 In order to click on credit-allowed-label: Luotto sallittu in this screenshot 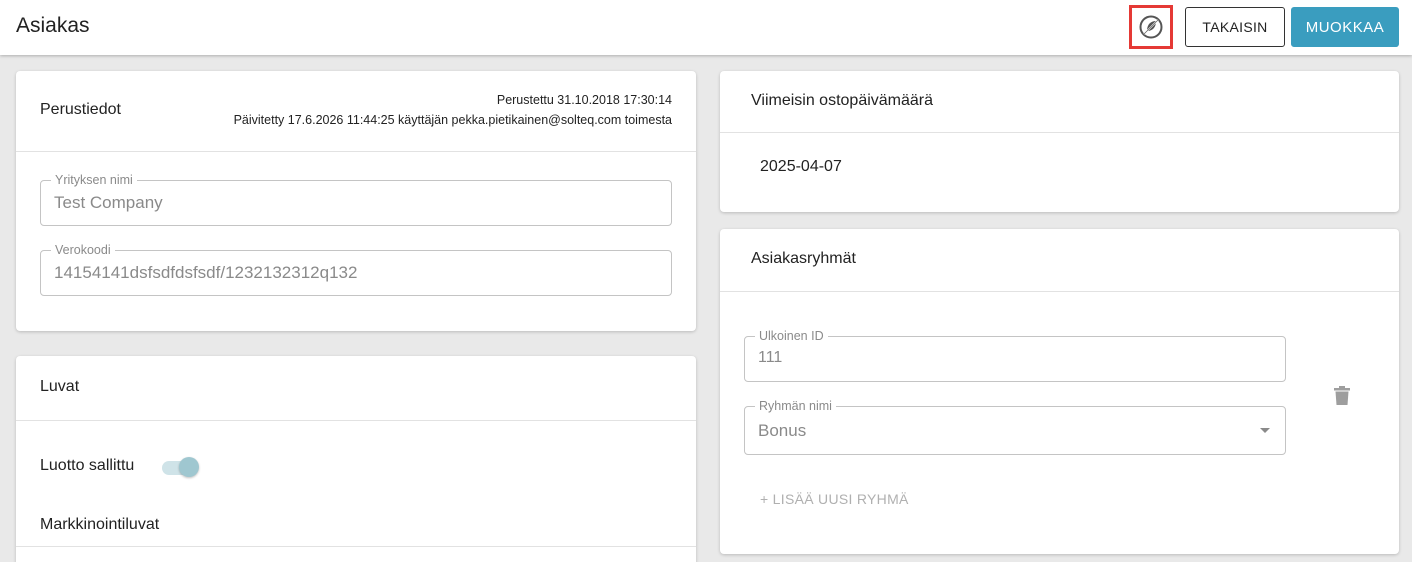, I will do `click(87, 465)`.